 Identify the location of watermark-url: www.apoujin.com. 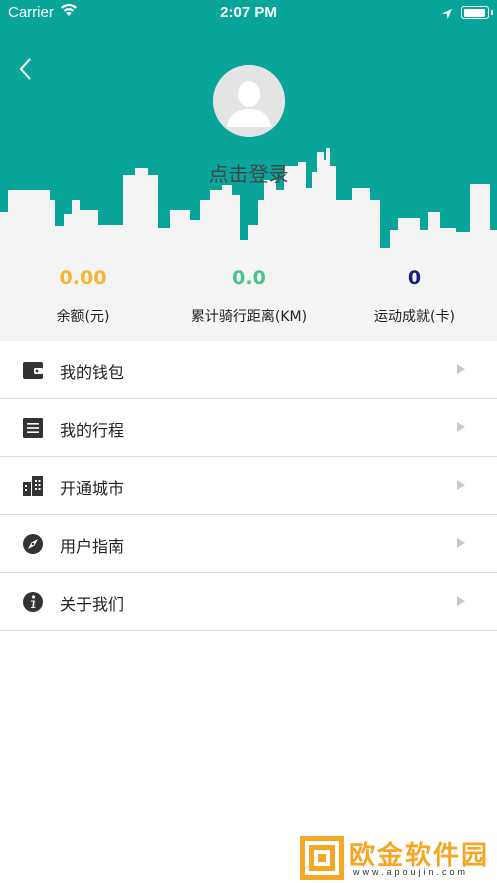
(411, 872).